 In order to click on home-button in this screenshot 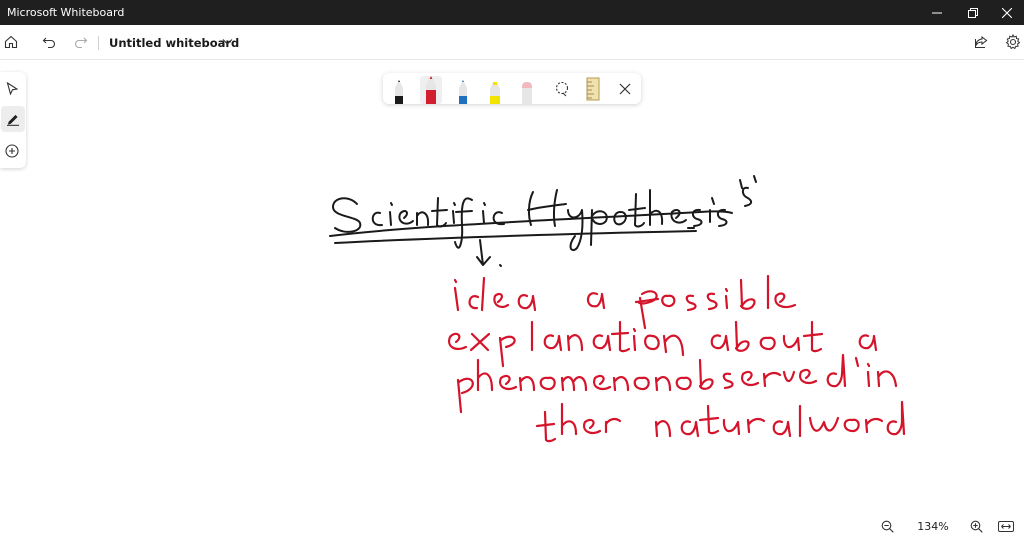, I will do `click(12, 42)`.